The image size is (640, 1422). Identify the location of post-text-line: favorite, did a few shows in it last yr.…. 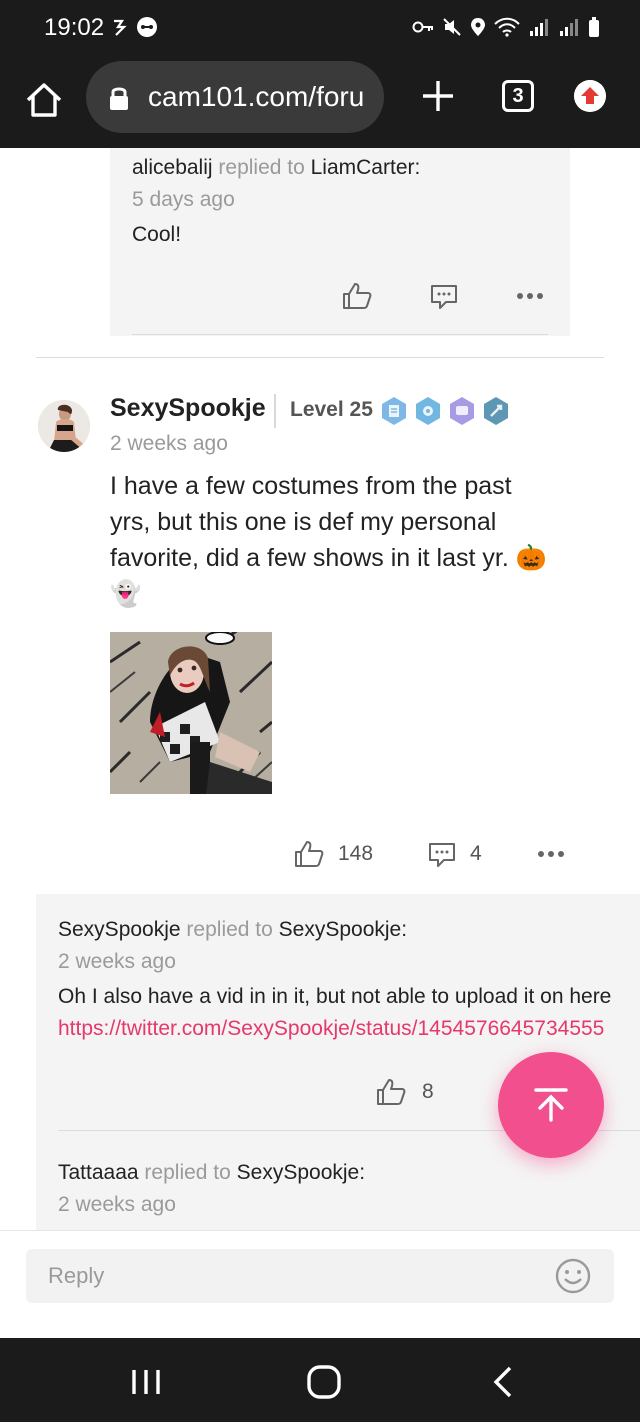
(328, 558).